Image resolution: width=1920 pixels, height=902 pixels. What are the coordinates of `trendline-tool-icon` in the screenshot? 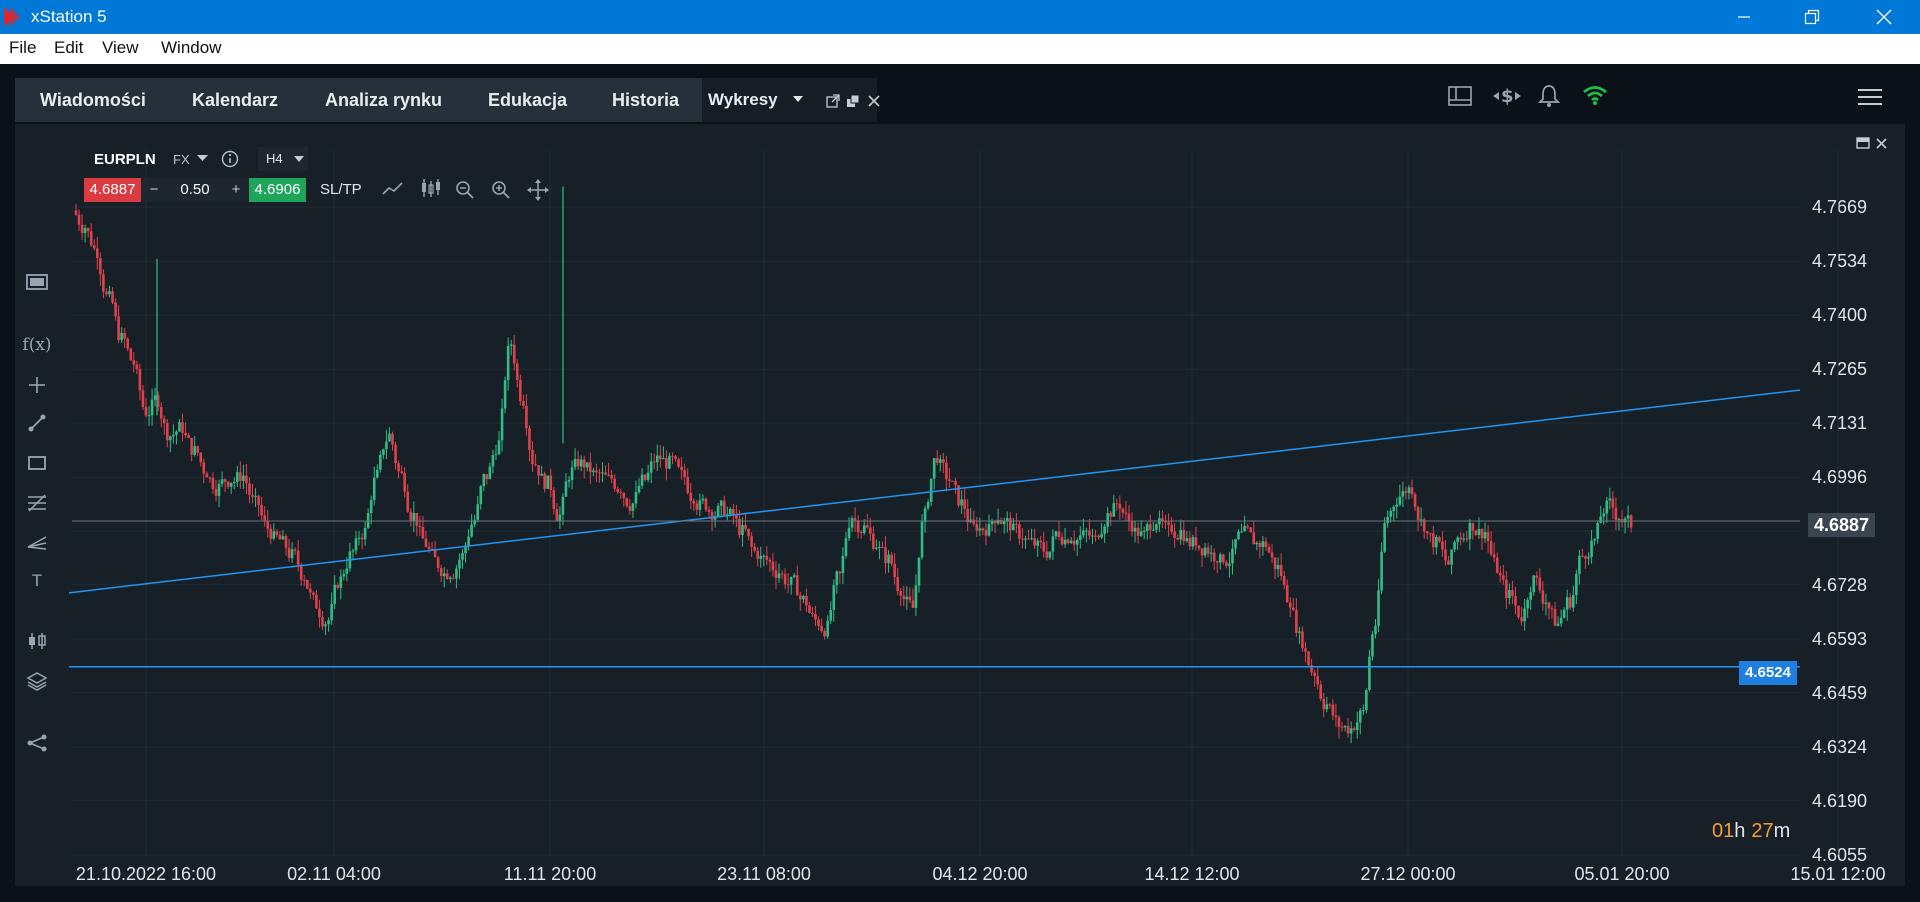 It's located at (37, 423).